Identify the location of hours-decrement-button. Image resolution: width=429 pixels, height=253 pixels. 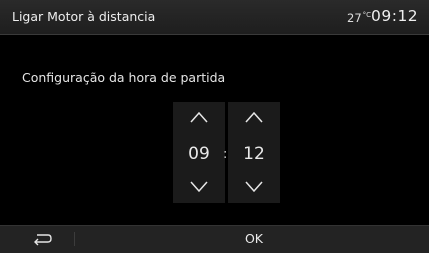
(199, 187).